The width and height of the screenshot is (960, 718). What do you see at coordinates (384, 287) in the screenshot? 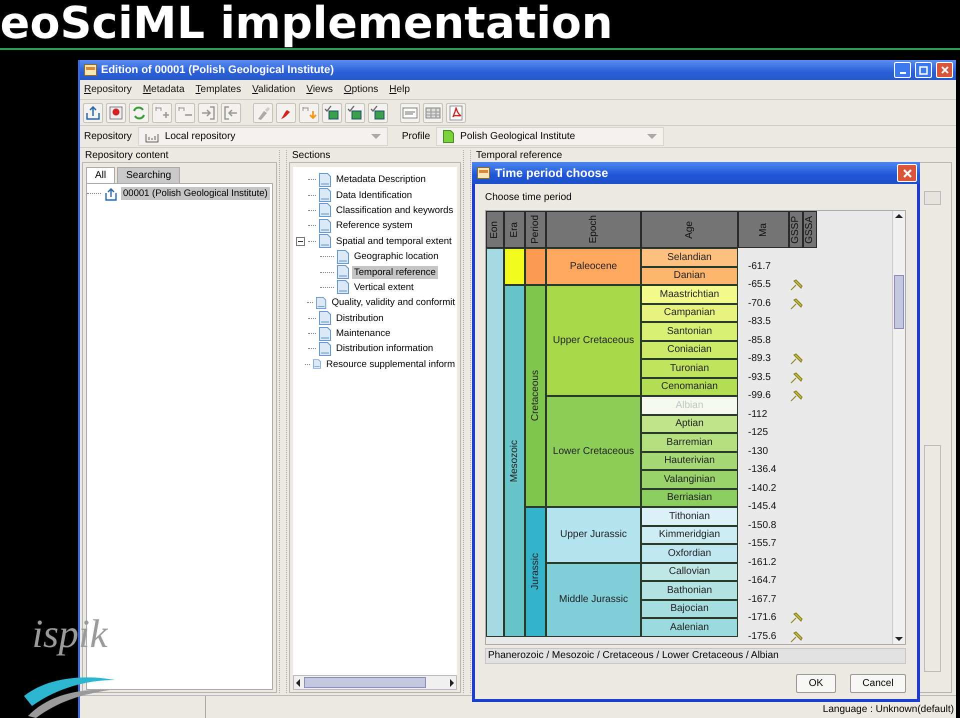
I see `tree-item: Vertical extent` at bounding box center [384, 287].